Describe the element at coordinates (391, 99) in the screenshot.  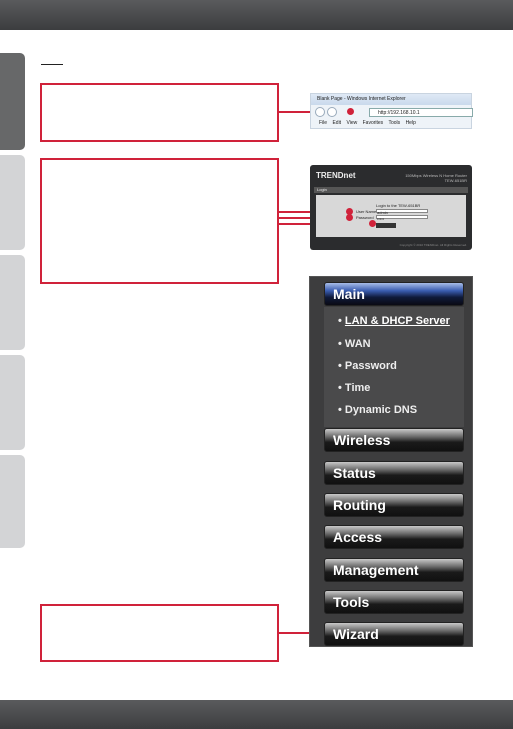
I see `browser-title: Blank Page - Windows Internet Explorer` at that location.